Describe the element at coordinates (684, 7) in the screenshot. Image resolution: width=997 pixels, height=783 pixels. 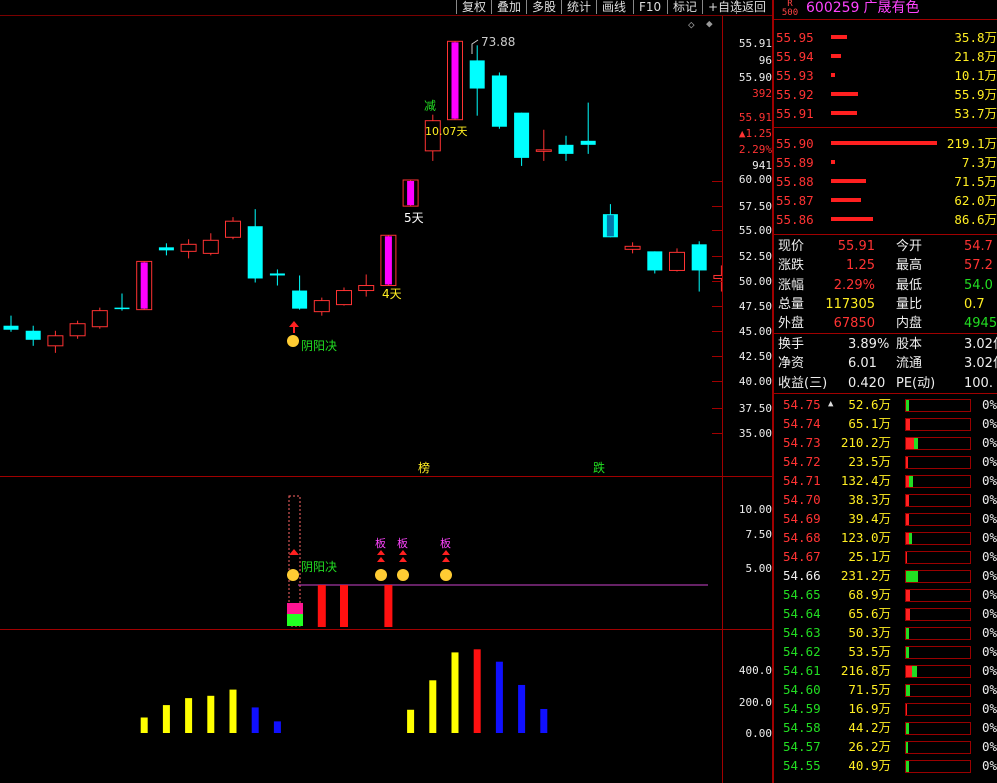
I see `toolbar-button-6: 标记` at that location.